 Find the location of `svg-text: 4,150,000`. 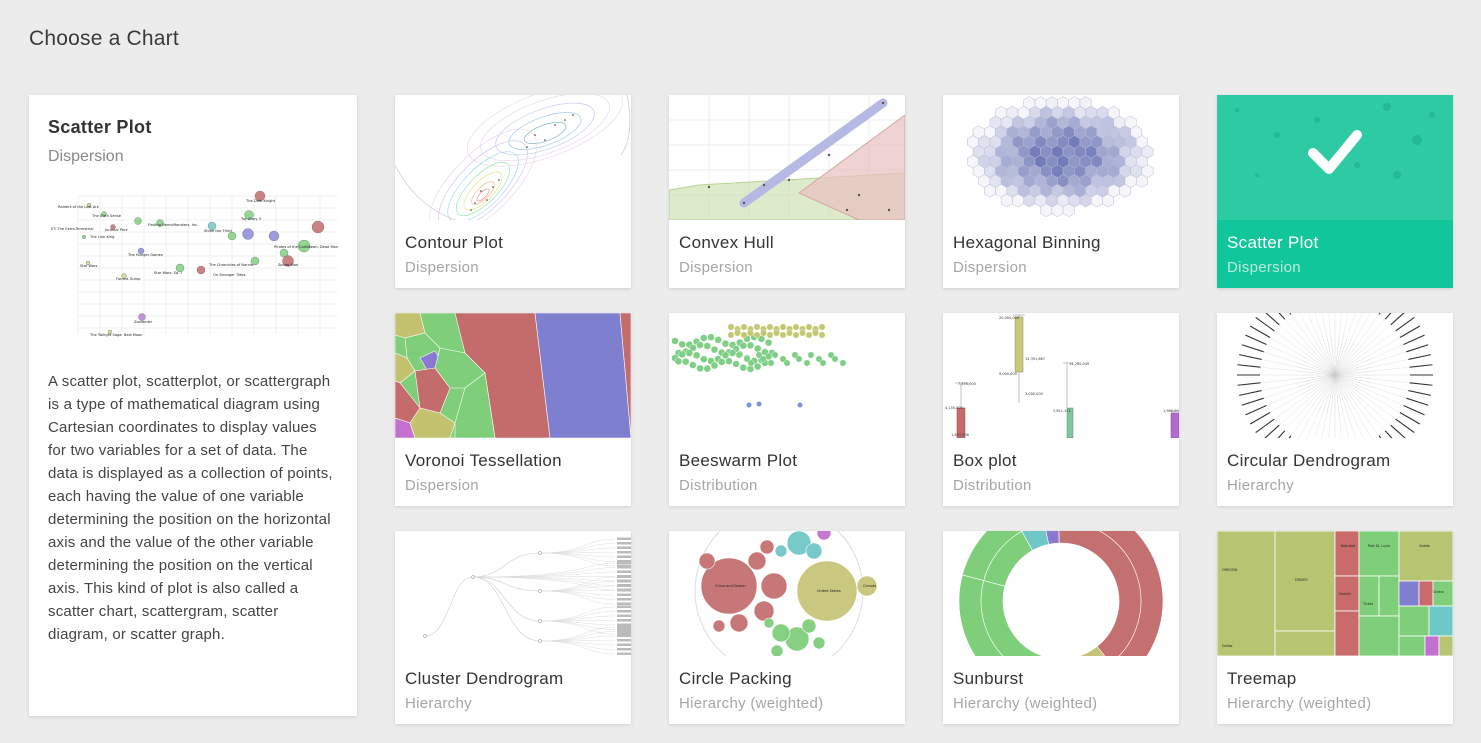

svg-text: 4,150,000 is located at coordinates (954, 408).